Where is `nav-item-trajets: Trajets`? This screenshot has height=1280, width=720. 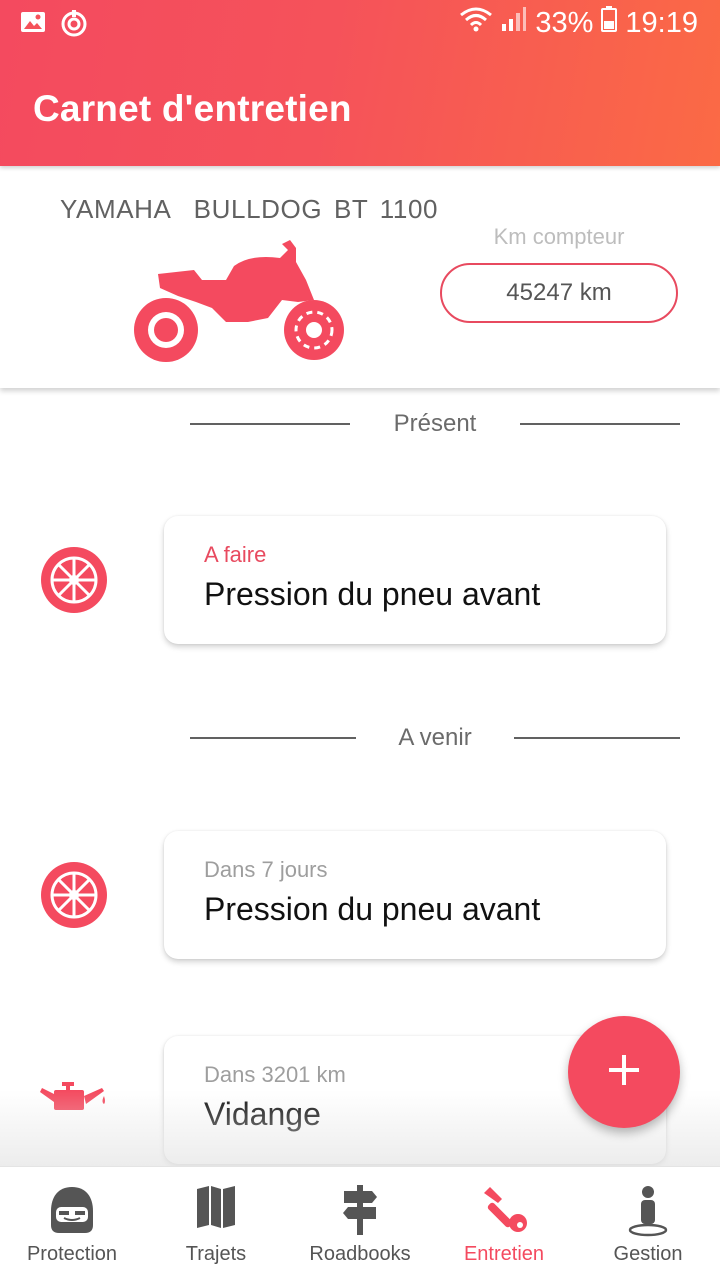 nav-item-trajets: Trajets is located at coordinates (216, 1223).